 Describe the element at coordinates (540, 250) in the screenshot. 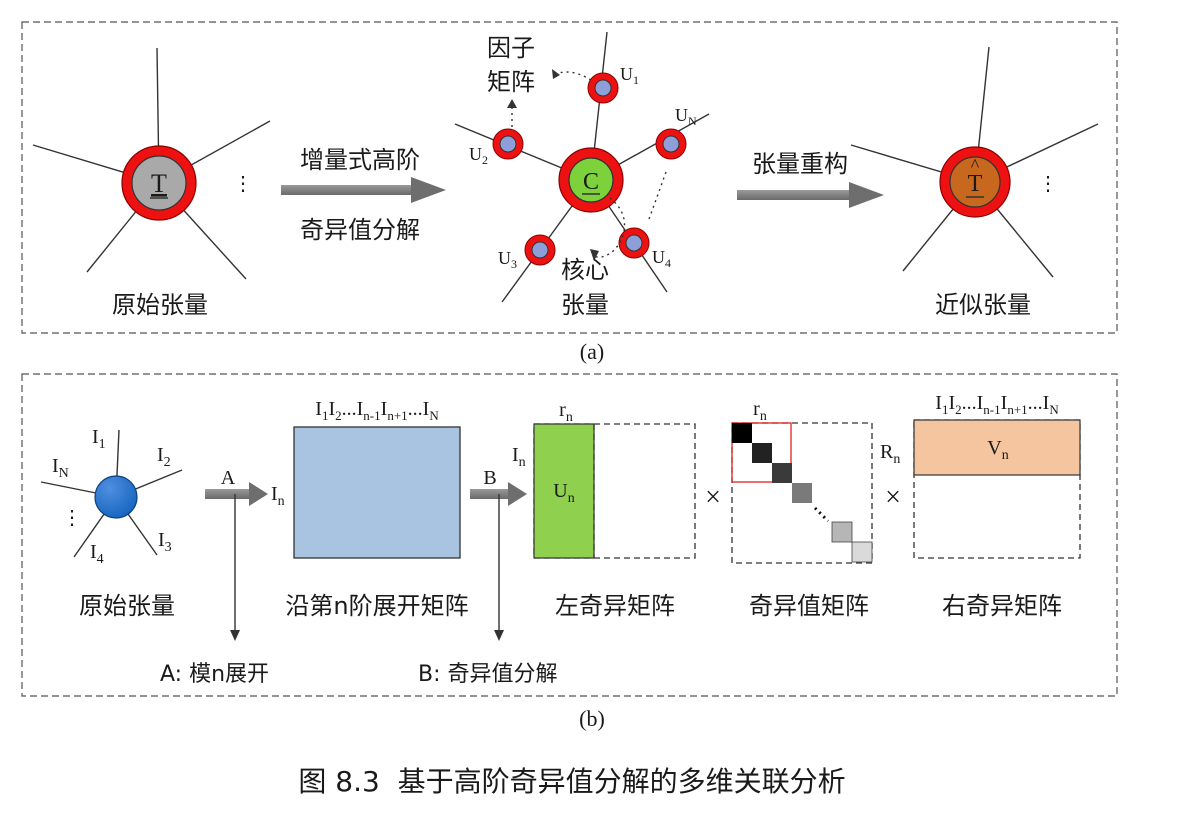

I see `factor-node-u3` at that location.